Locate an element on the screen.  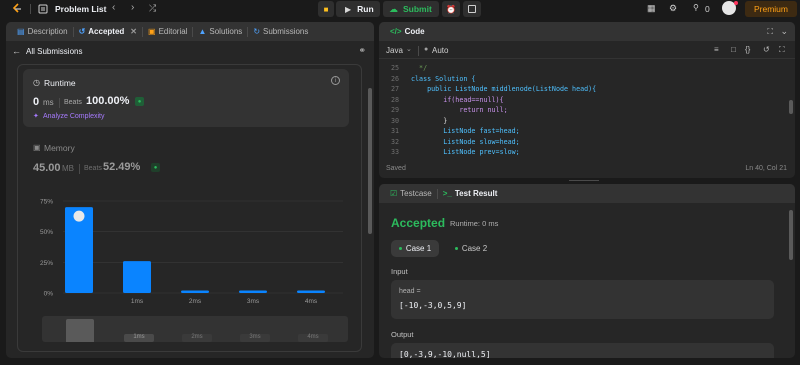
runtime-unit: ms is located at coordinates (48, 102).